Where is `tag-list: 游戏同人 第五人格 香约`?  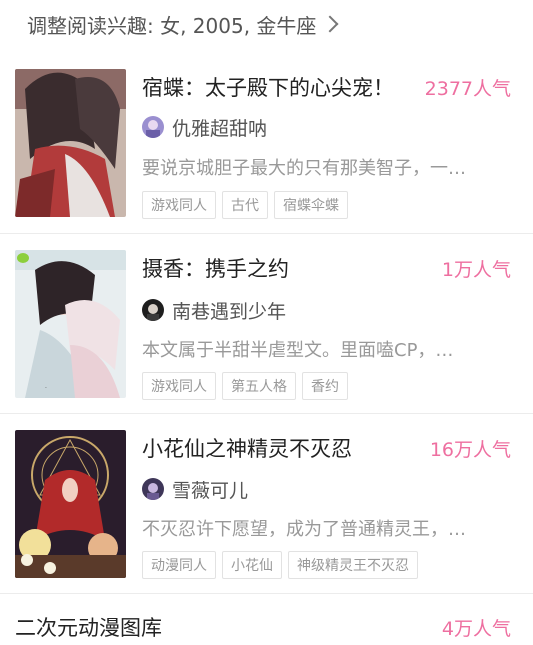
tag-list: 游戏同人 第五人格 香约 is located at coordinates (245, 386).